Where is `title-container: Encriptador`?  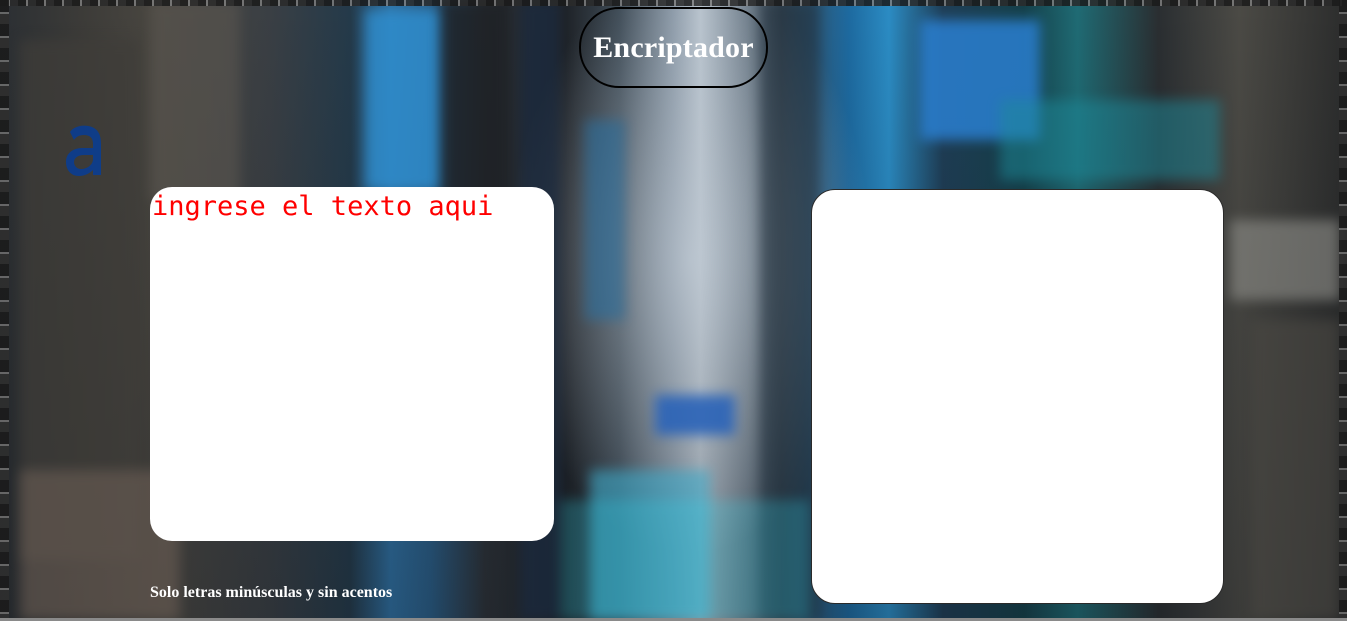
title-container: Encriptador is located at coordinates (673, 47).